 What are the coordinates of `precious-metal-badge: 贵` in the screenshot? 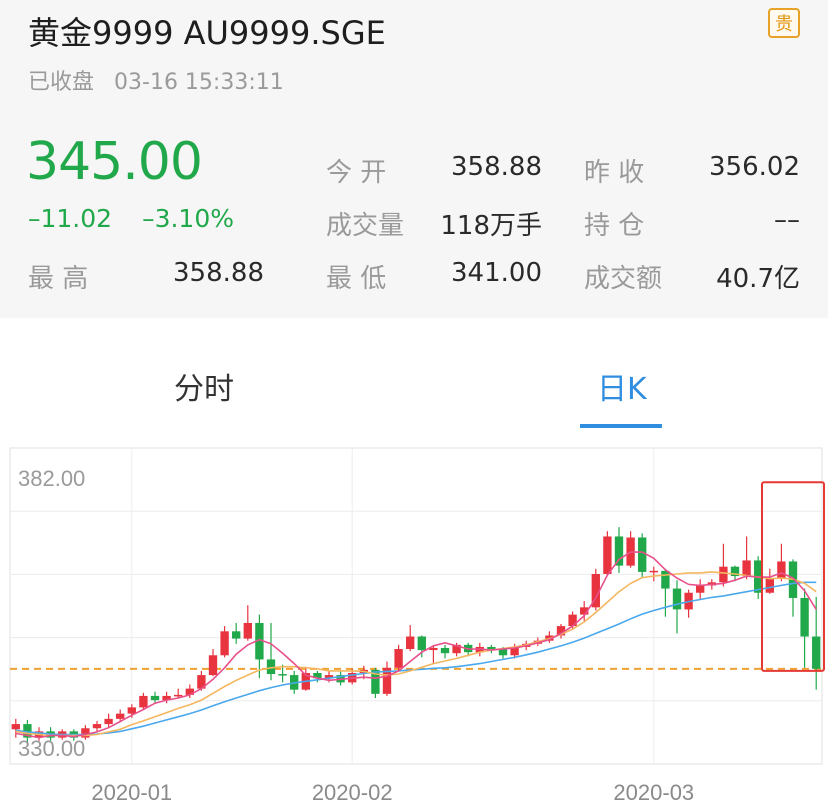 It's located at (784, 23).